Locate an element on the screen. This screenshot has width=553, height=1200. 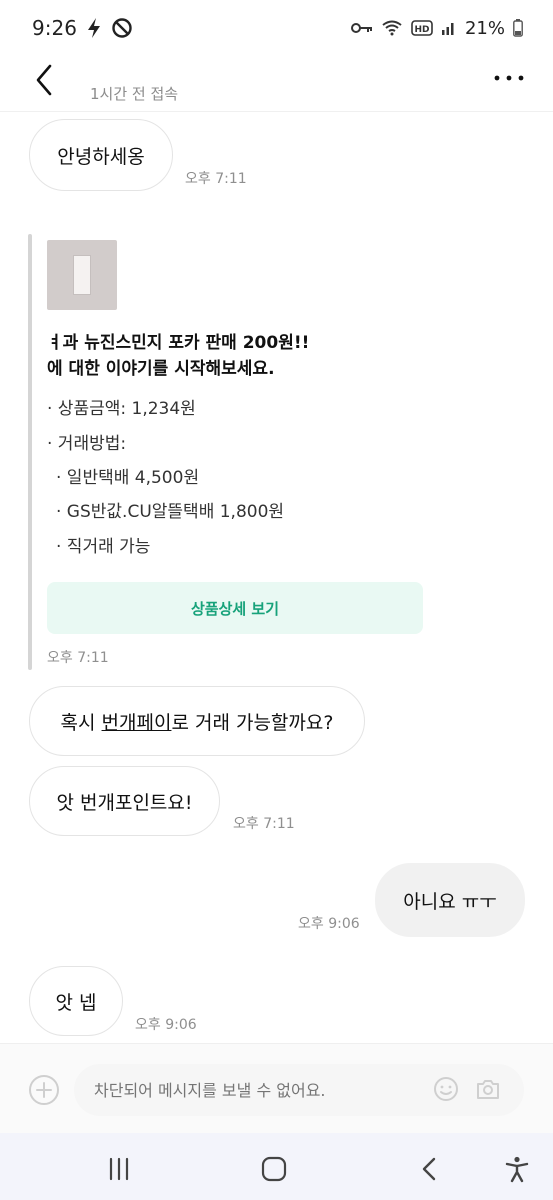
message-input-bar is located at coordinates (276, 1088).